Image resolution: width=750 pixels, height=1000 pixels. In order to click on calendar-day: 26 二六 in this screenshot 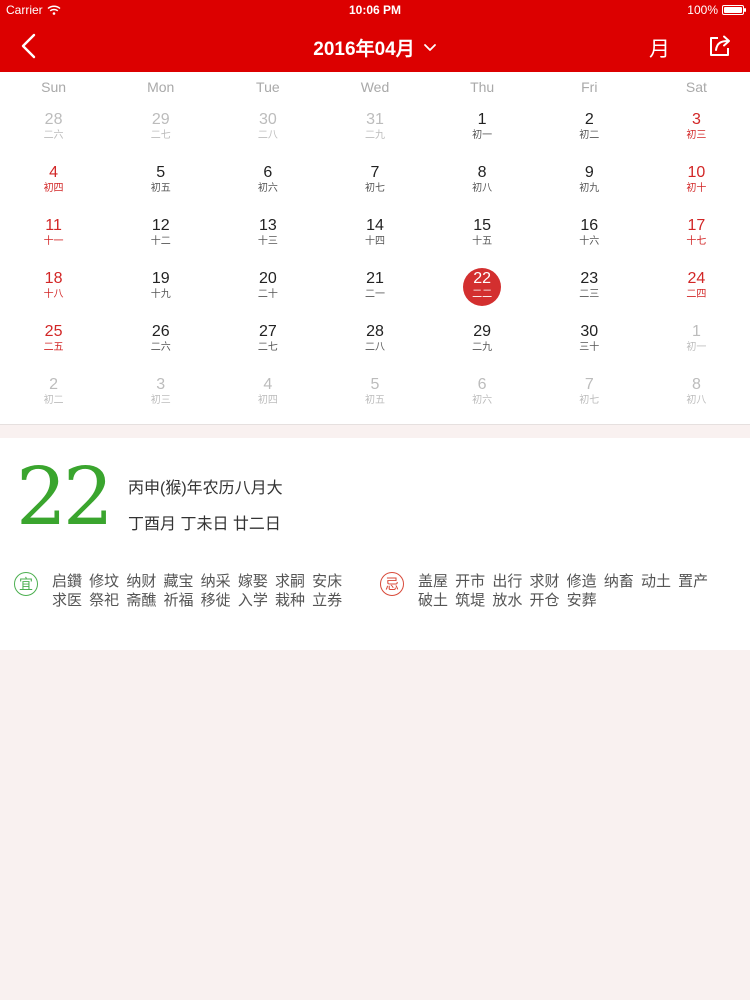, I will do `click(160, 340)`.